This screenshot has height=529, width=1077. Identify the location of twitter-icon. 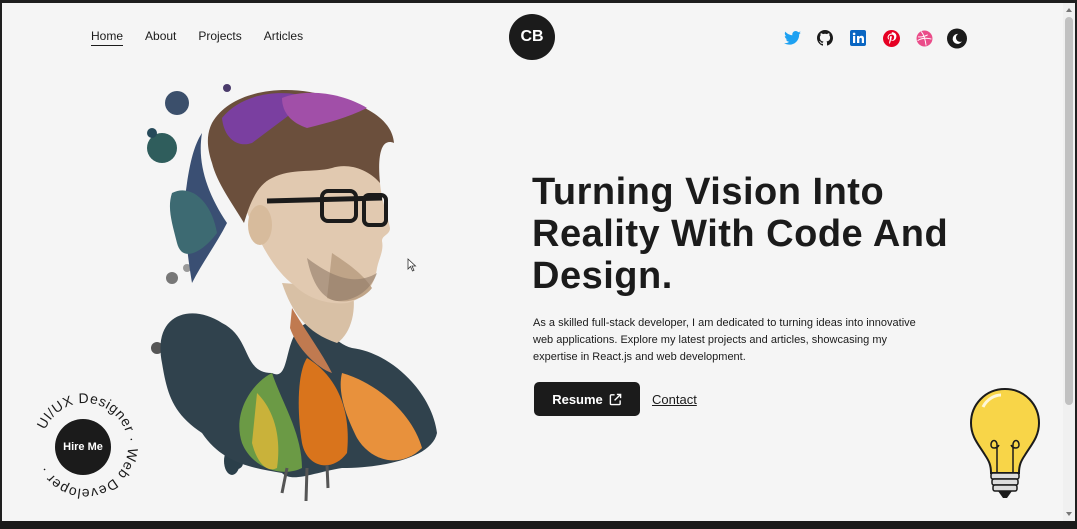
(792, 38).